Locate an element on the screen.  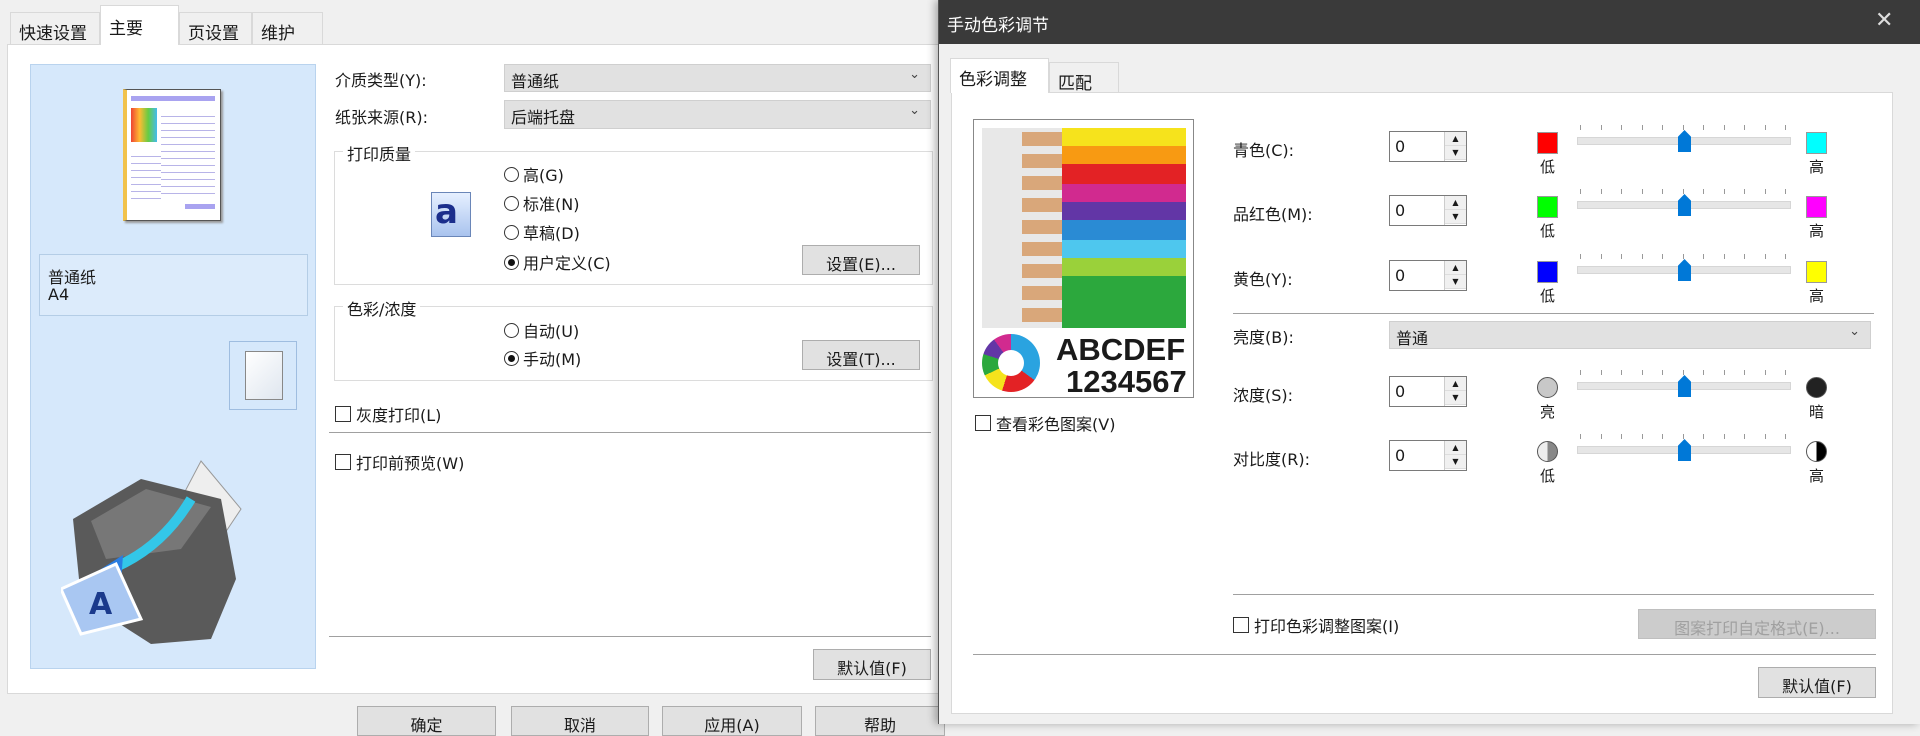
sample-digits: 1234567 is located at coordinates (1126, 381).